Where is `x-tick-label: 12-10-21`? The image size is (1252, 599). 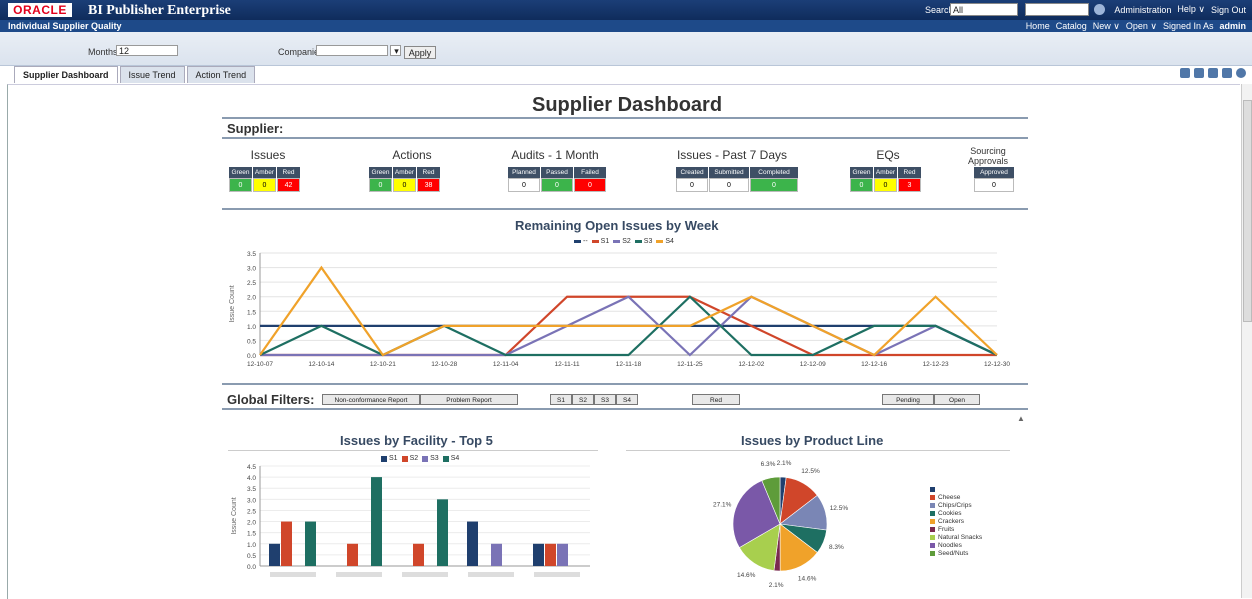 x-tick-label: 12-10-21 is located at coordinates (383, 364).